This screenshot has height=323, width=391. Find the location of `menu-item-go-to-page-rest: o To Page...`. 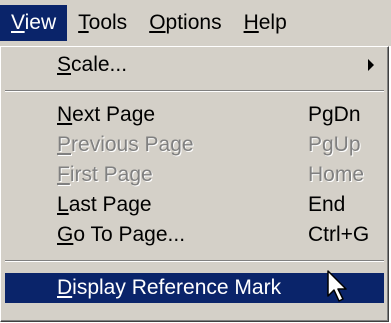

menu-item-go-to-page-rest: o To Page... is located at coordinates (129, 234).